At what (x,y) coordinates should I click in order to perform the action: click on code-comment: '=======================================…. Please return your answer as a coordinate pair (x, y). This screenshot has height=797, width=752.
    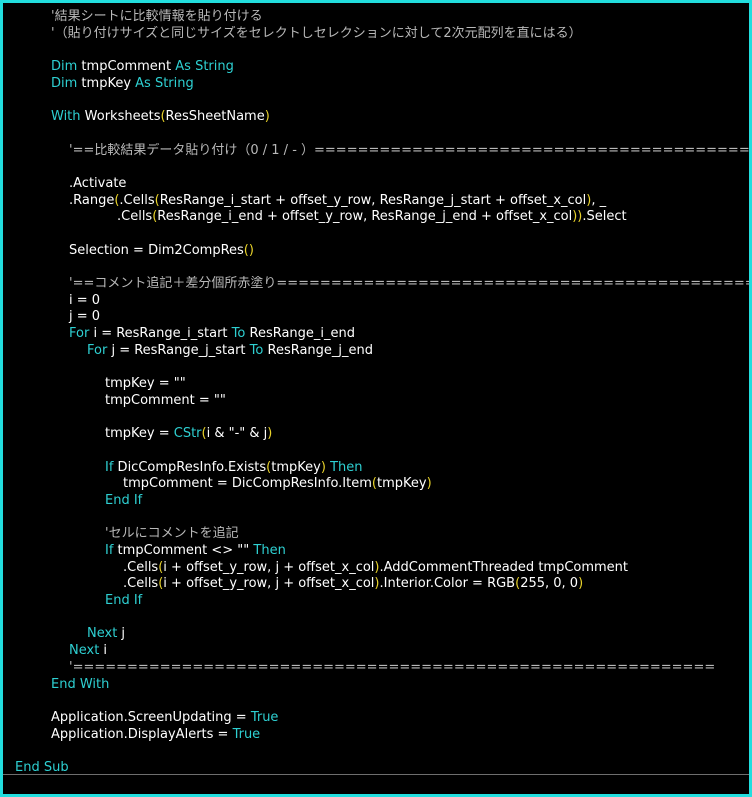
    Looking at the image, I should click on (392, 667).